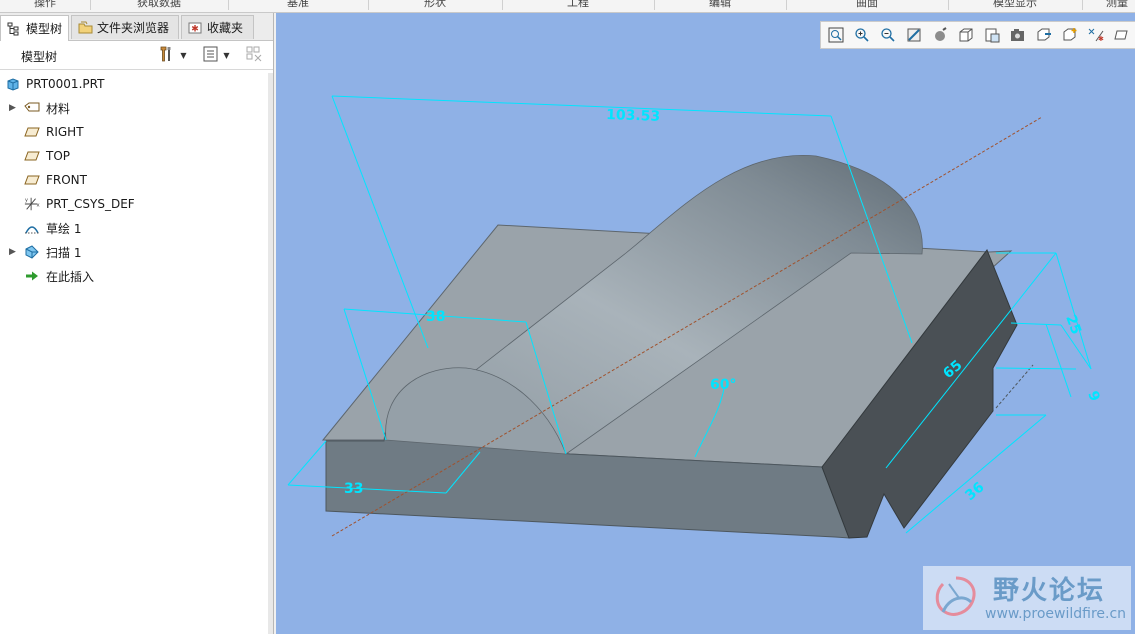 The image size is (1135, 634). I want to click on zoom-out-icon, so click(888, 36).